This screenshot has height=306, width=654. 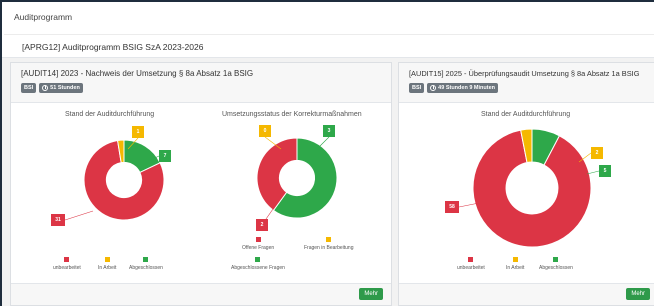 What do you see at coordinates (328, 244) in the screenshot?
I see `legend-item-fragen-in-bearbeitung: Fragen in Bearbeitung` at bounding box center [328, 244].